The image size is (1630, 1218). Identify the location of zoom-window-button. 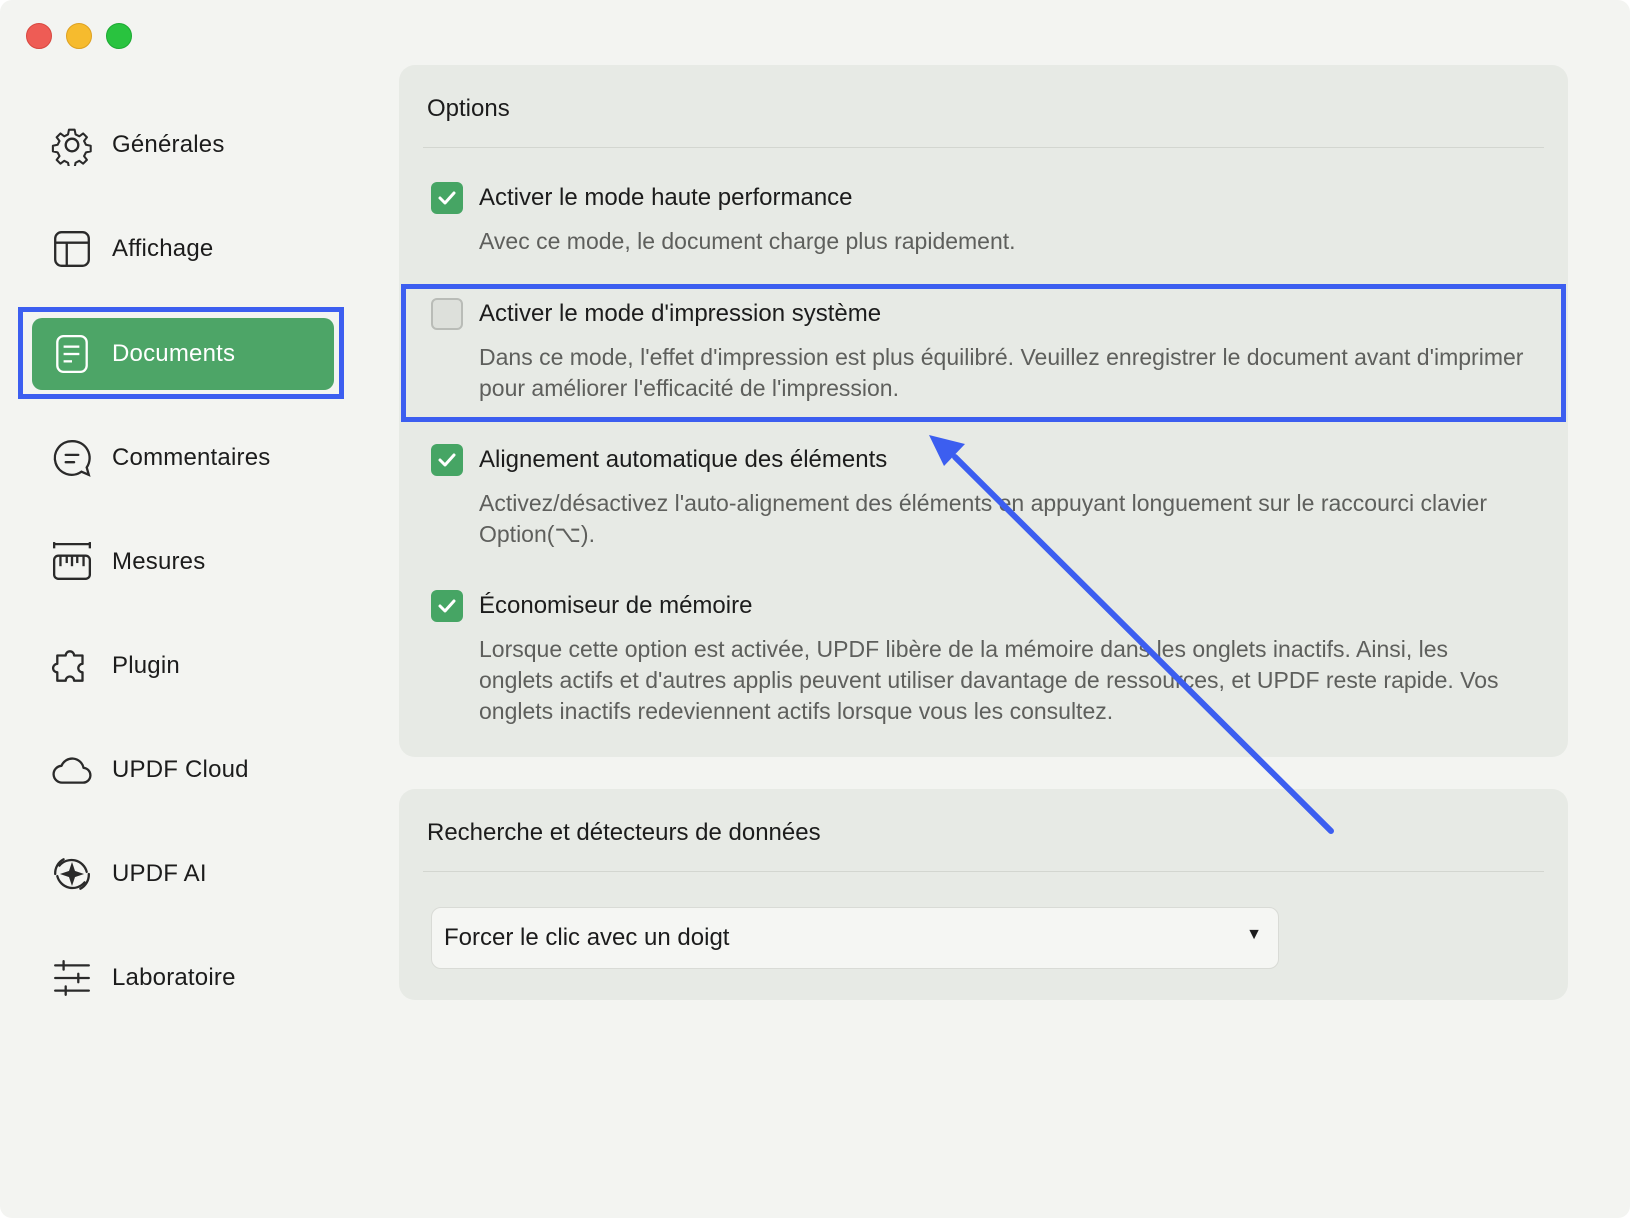
(119, 36).